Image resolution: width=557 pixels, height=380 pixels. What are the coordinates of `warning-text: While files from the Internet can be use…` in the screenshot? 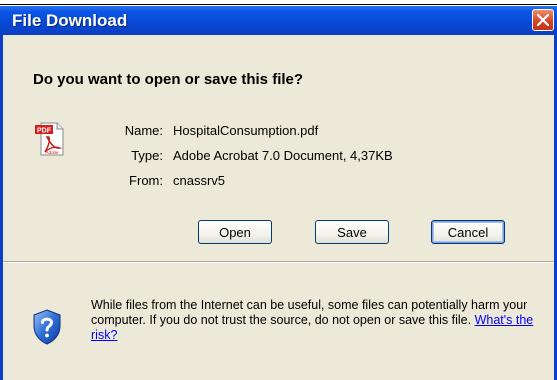 It's located at (309, 312).